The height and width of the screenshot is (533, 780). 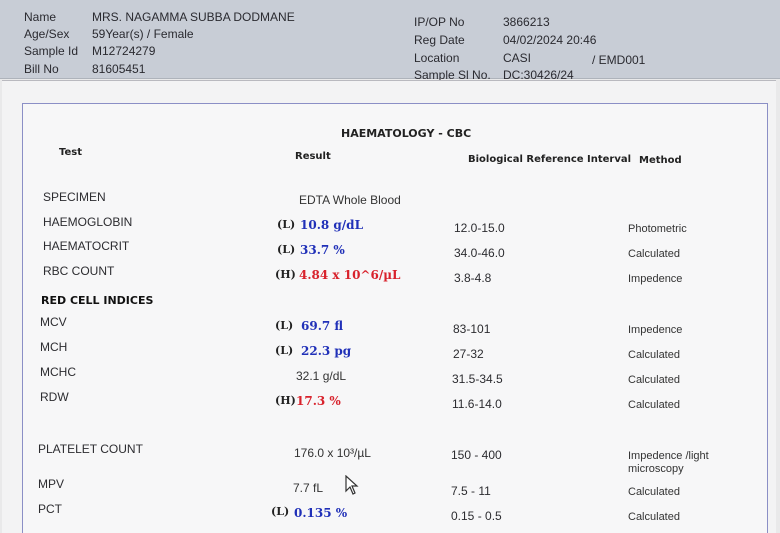 What do you see at coordinates (51, 51) in the screenshot?
I see `sample-id-label: Sample Id` at bounding box center [51, 51].